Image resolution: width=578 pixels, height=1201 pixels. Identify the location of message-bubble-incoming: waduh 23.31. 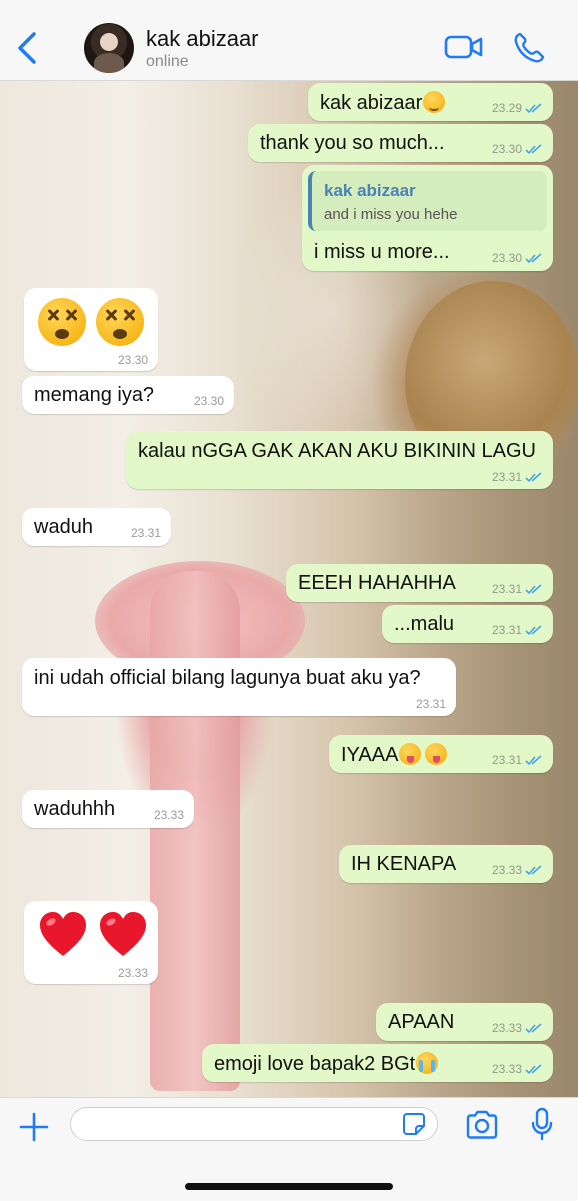
(96, 527).